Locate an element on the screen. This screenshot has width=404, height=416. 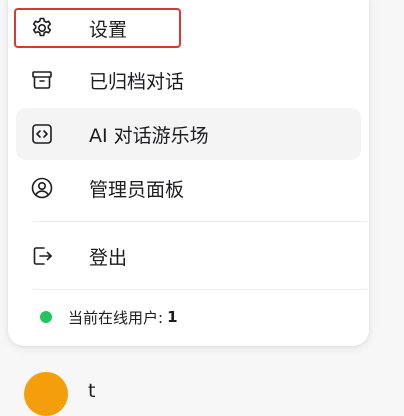
code-icon is located at coordinates (42, 134).